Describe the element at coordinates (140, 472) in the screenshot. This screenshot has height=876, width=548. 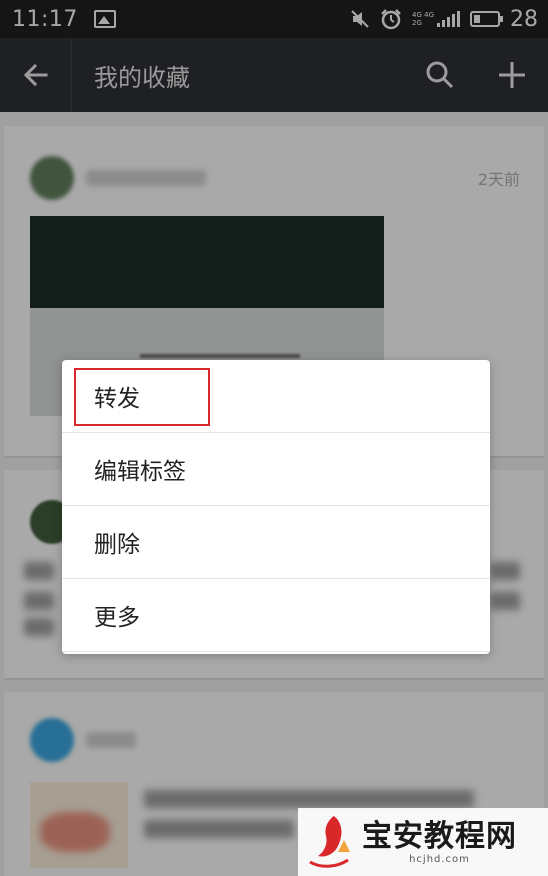
I see `menu-item-label: 编辑标签` at that location.